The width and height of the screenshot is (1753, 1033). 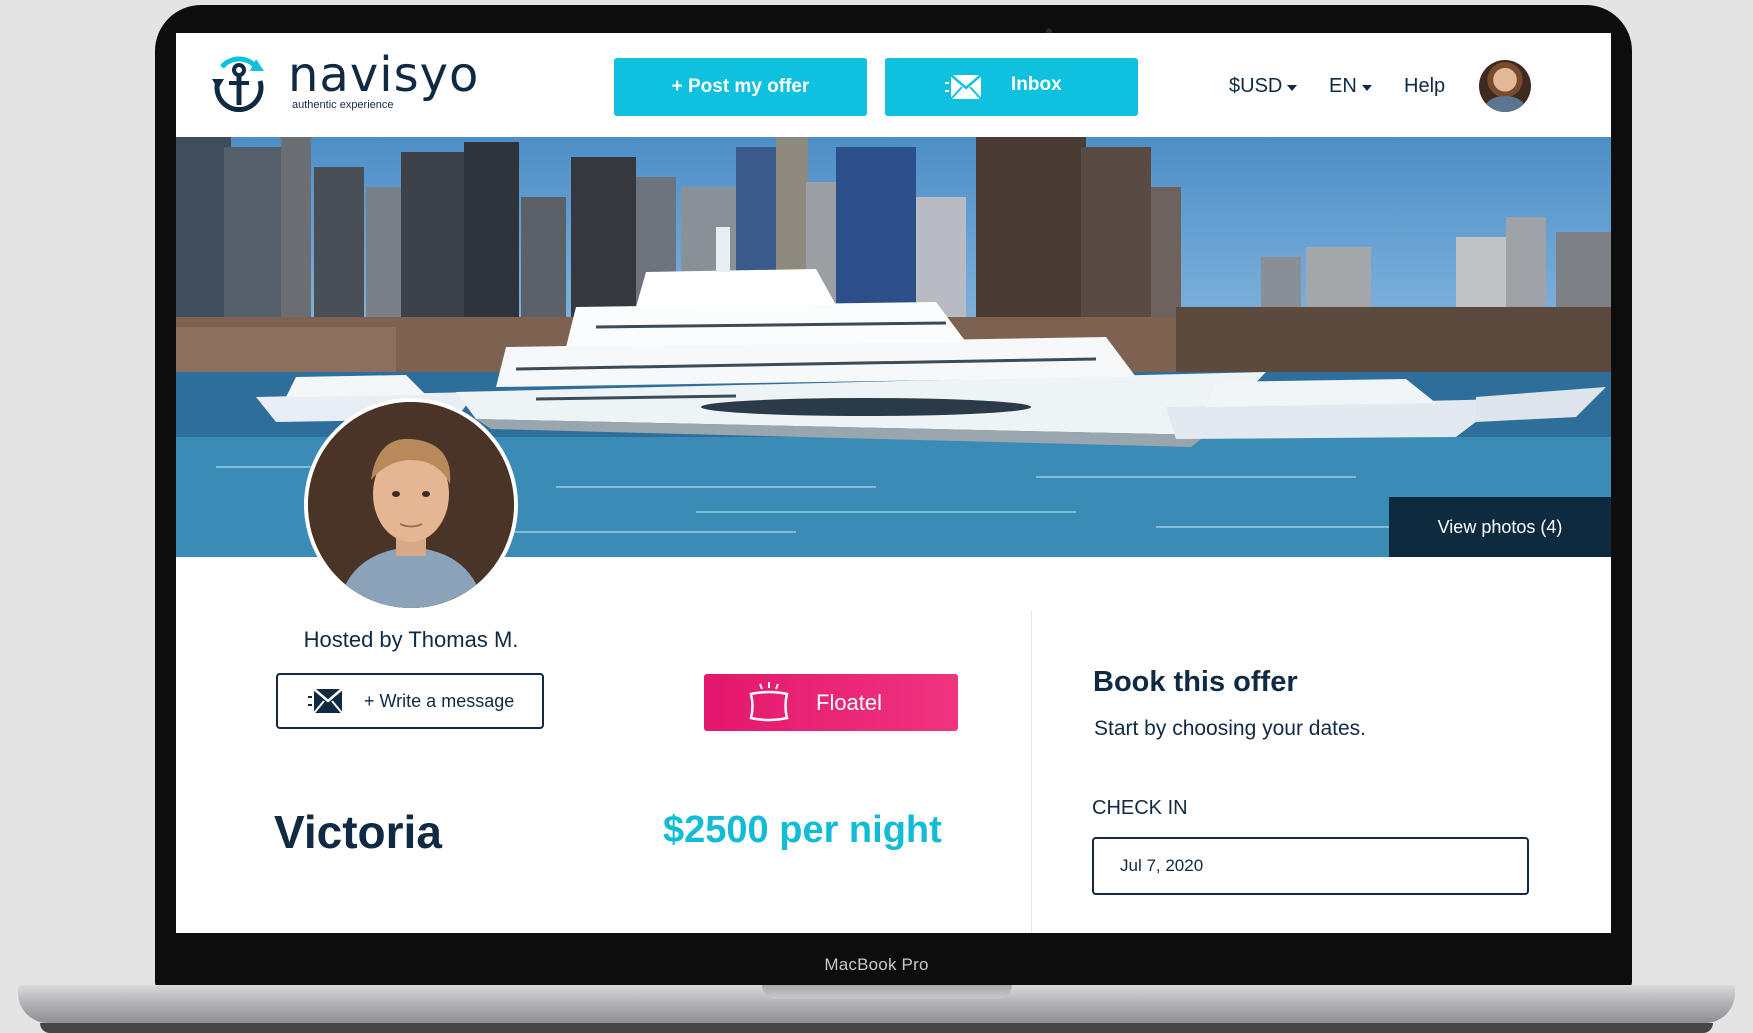 What do you see at coordinates (1230, 728) in the screenshot?
I see `booking-subtitle: Start by choosing your dates.` at bounding box center [1230, 728].